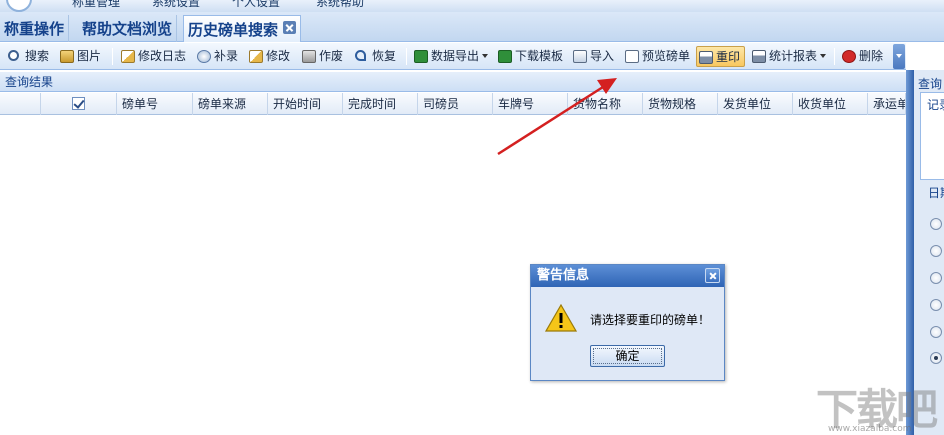  What do you see at coordinates (666, 56) in the screenshot?
I see `preview-slip-button-label: 预览磅单` at bounding box center [666, 56].